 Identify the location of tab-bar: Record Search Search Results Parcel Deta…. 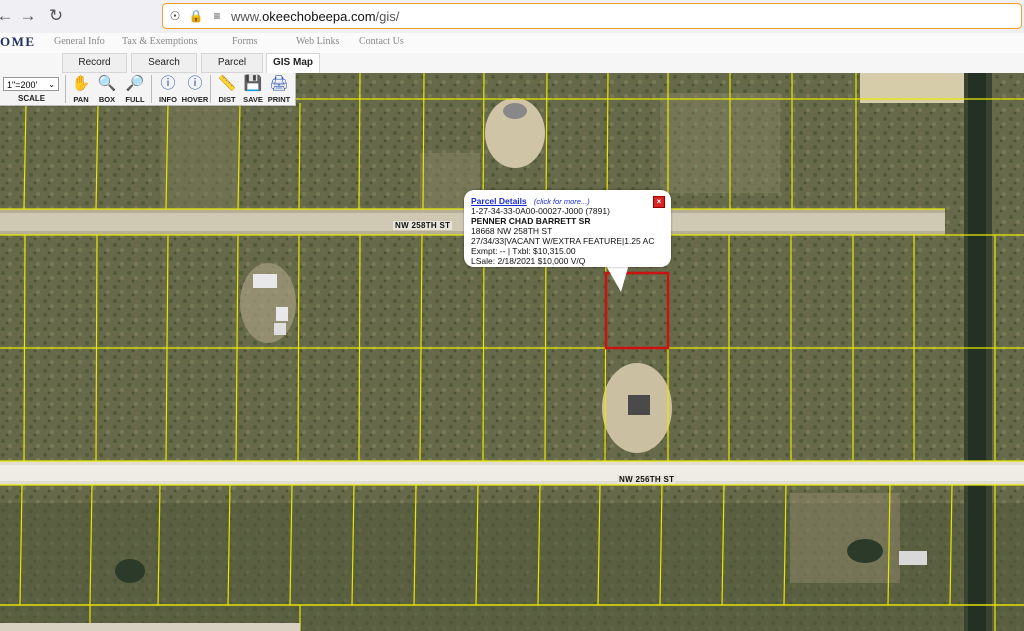
(512, 69).